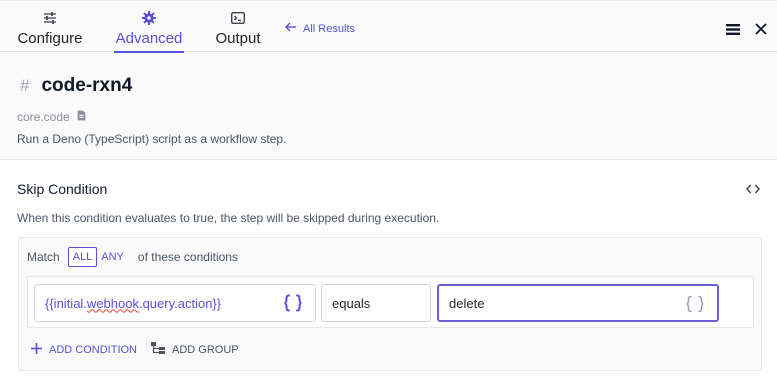 This screenshot has height=378, width=777. I want to click on code-toggle-icon, so click(753, 189).